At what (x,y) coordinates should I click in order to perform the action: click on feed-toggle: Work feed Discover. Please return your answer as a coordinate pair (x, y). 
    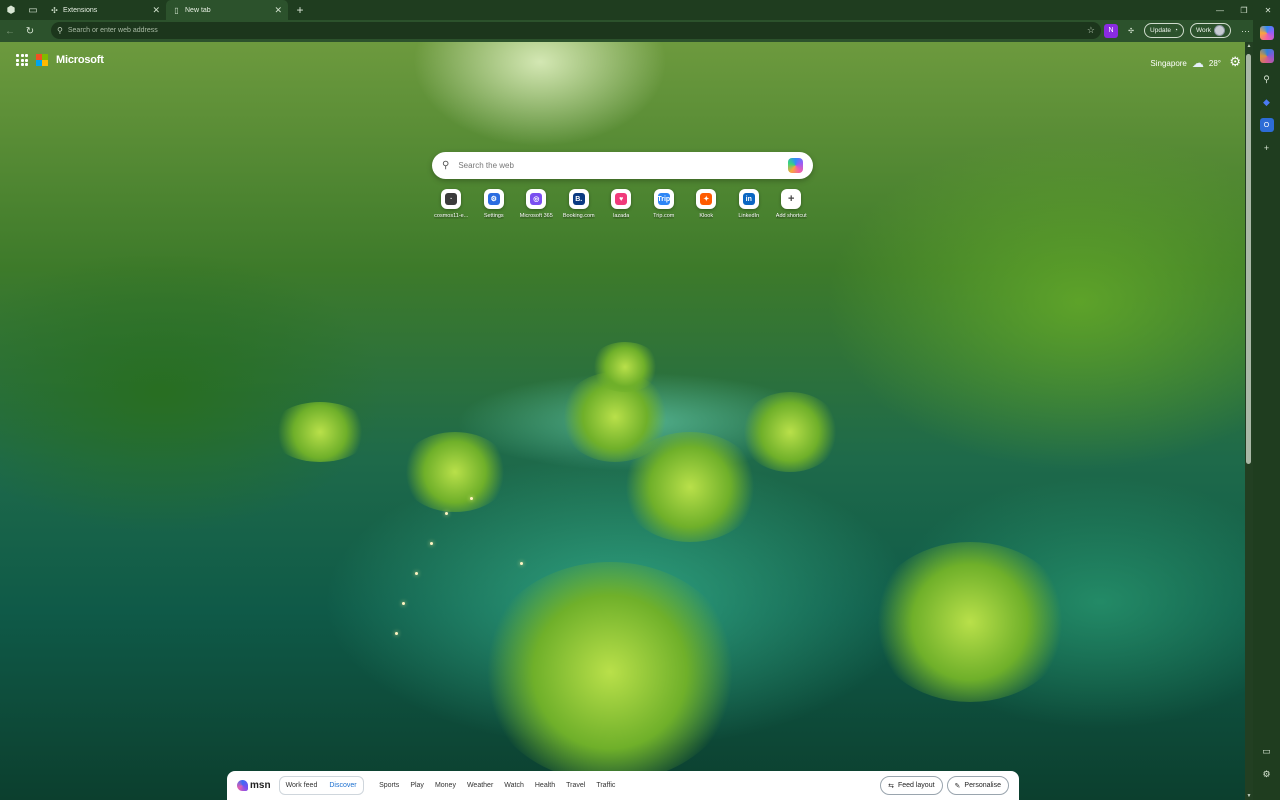
    Looking at the image, I should click on (321, 785).